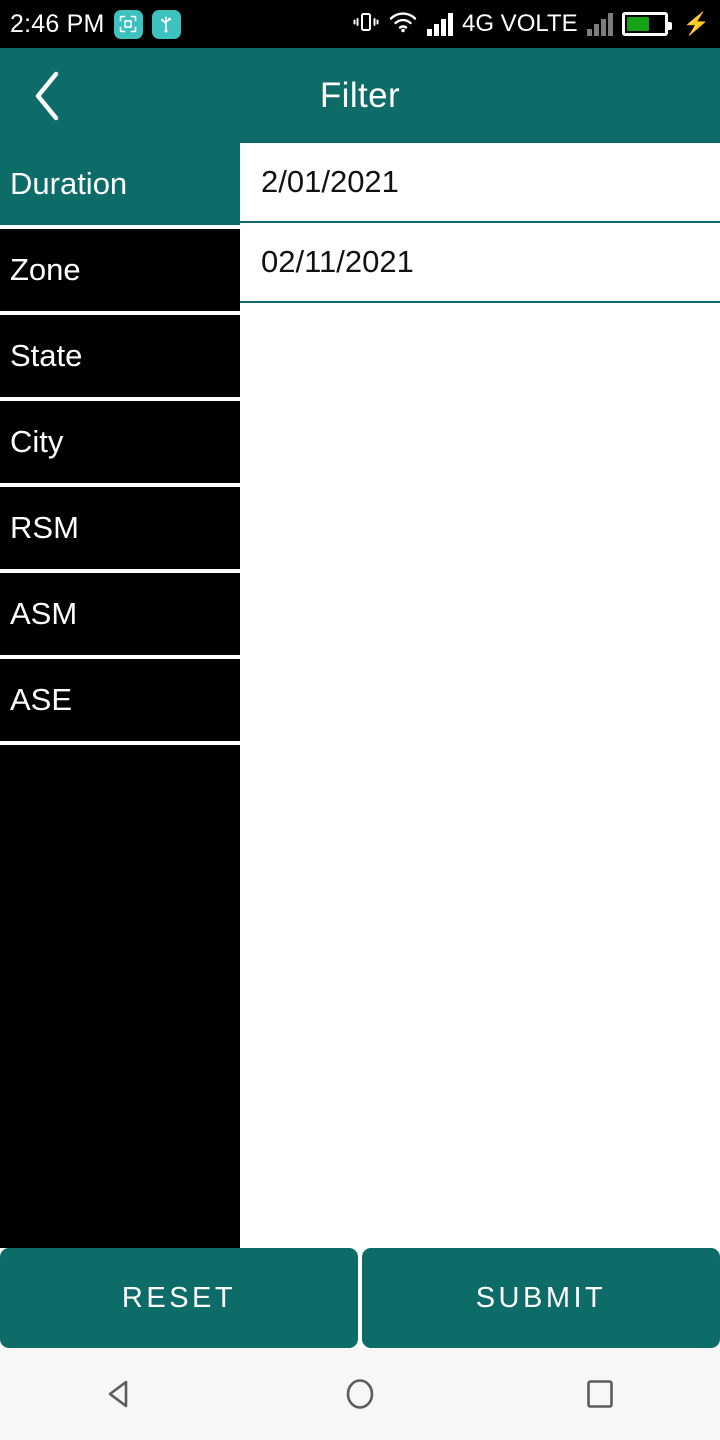 This screenshot has height=1440, width=720. What do you see at coordinates (120, 358) in the screenshot?
I see `sidebar-item-state: State` at bounding box center [120, 358].